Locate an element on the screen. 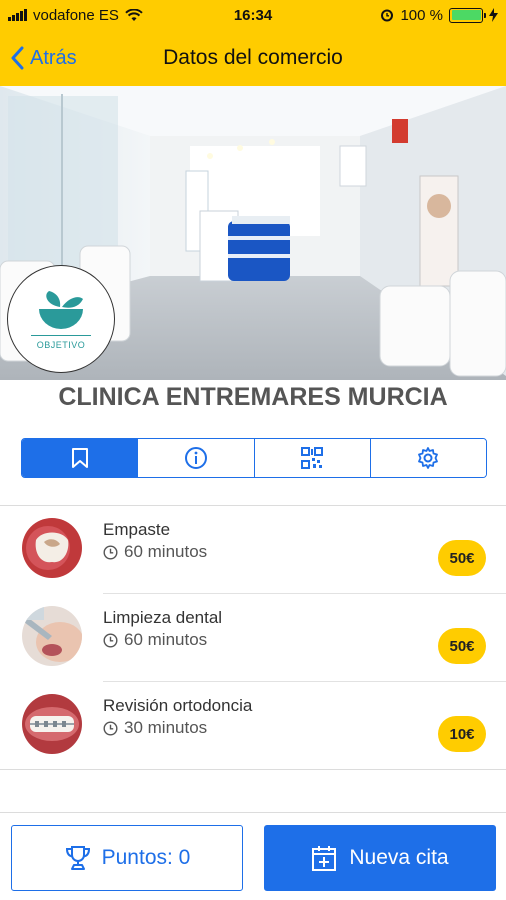 This screenshot has width=506, height=900. gear-icon is located at coordinates (428, 458).